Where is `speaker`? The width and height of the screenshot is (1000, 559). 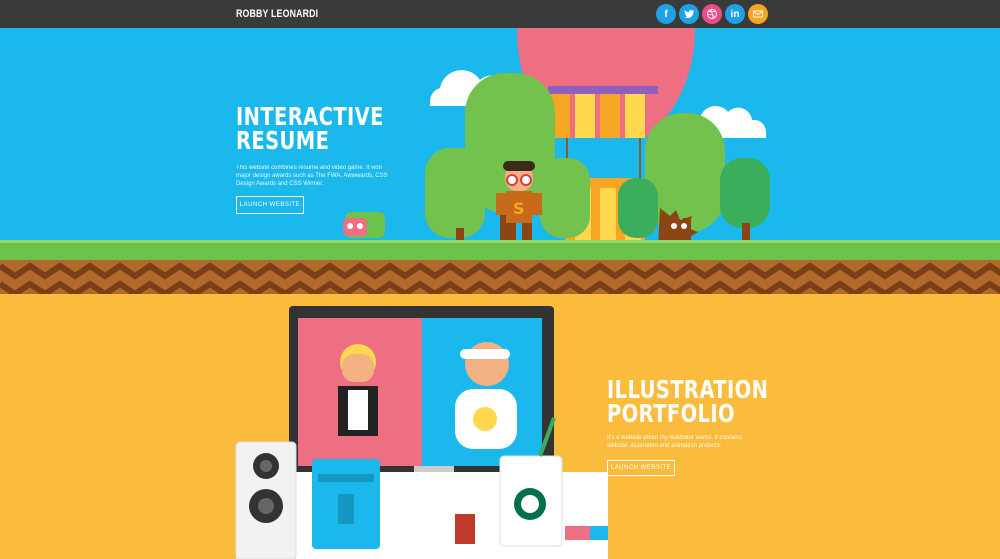 speaker is located at coordinates (266, 500).